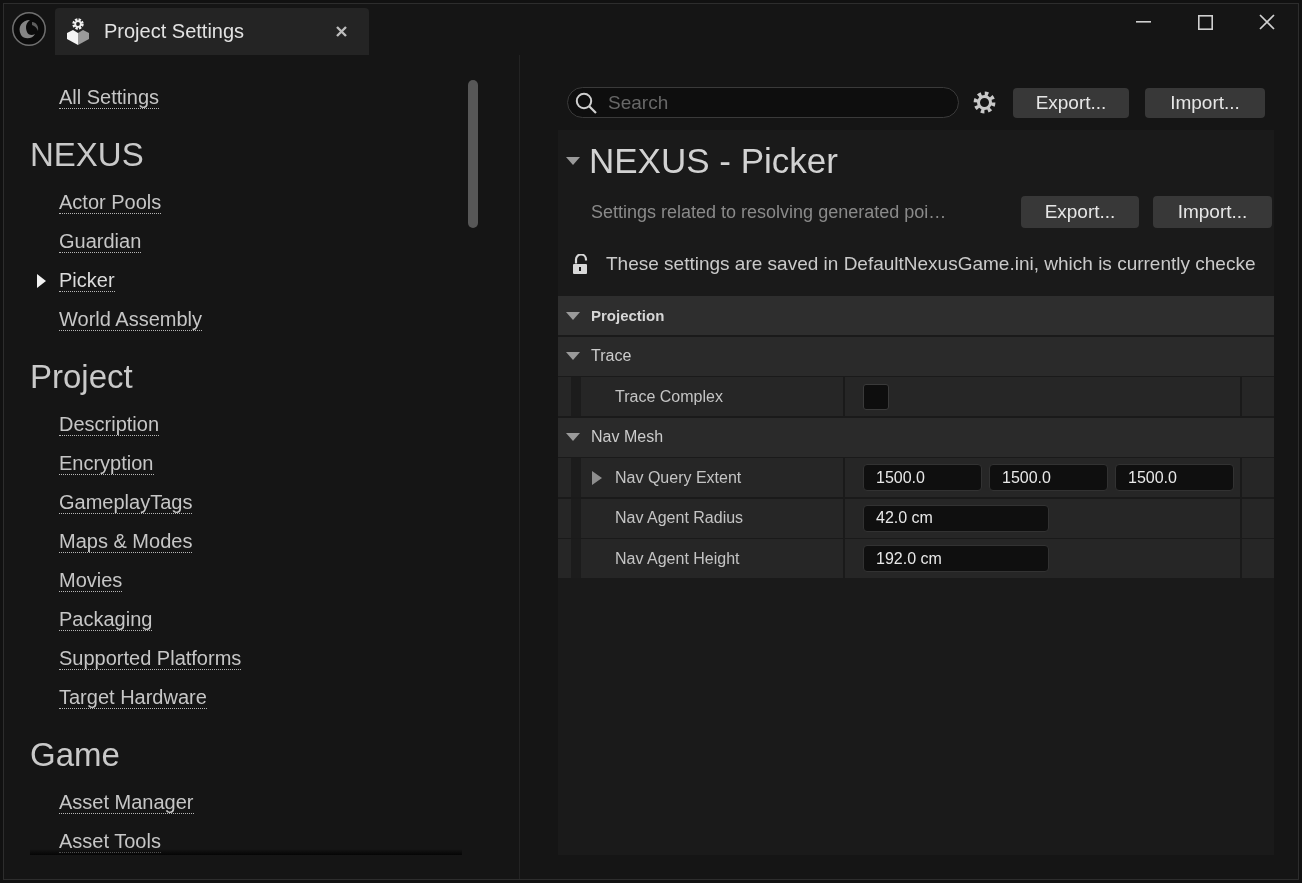 The image size is (1302, 883). Describe the element at coordinates (1143, 22) in the screenshot. I see `minimize-icon` at that location.